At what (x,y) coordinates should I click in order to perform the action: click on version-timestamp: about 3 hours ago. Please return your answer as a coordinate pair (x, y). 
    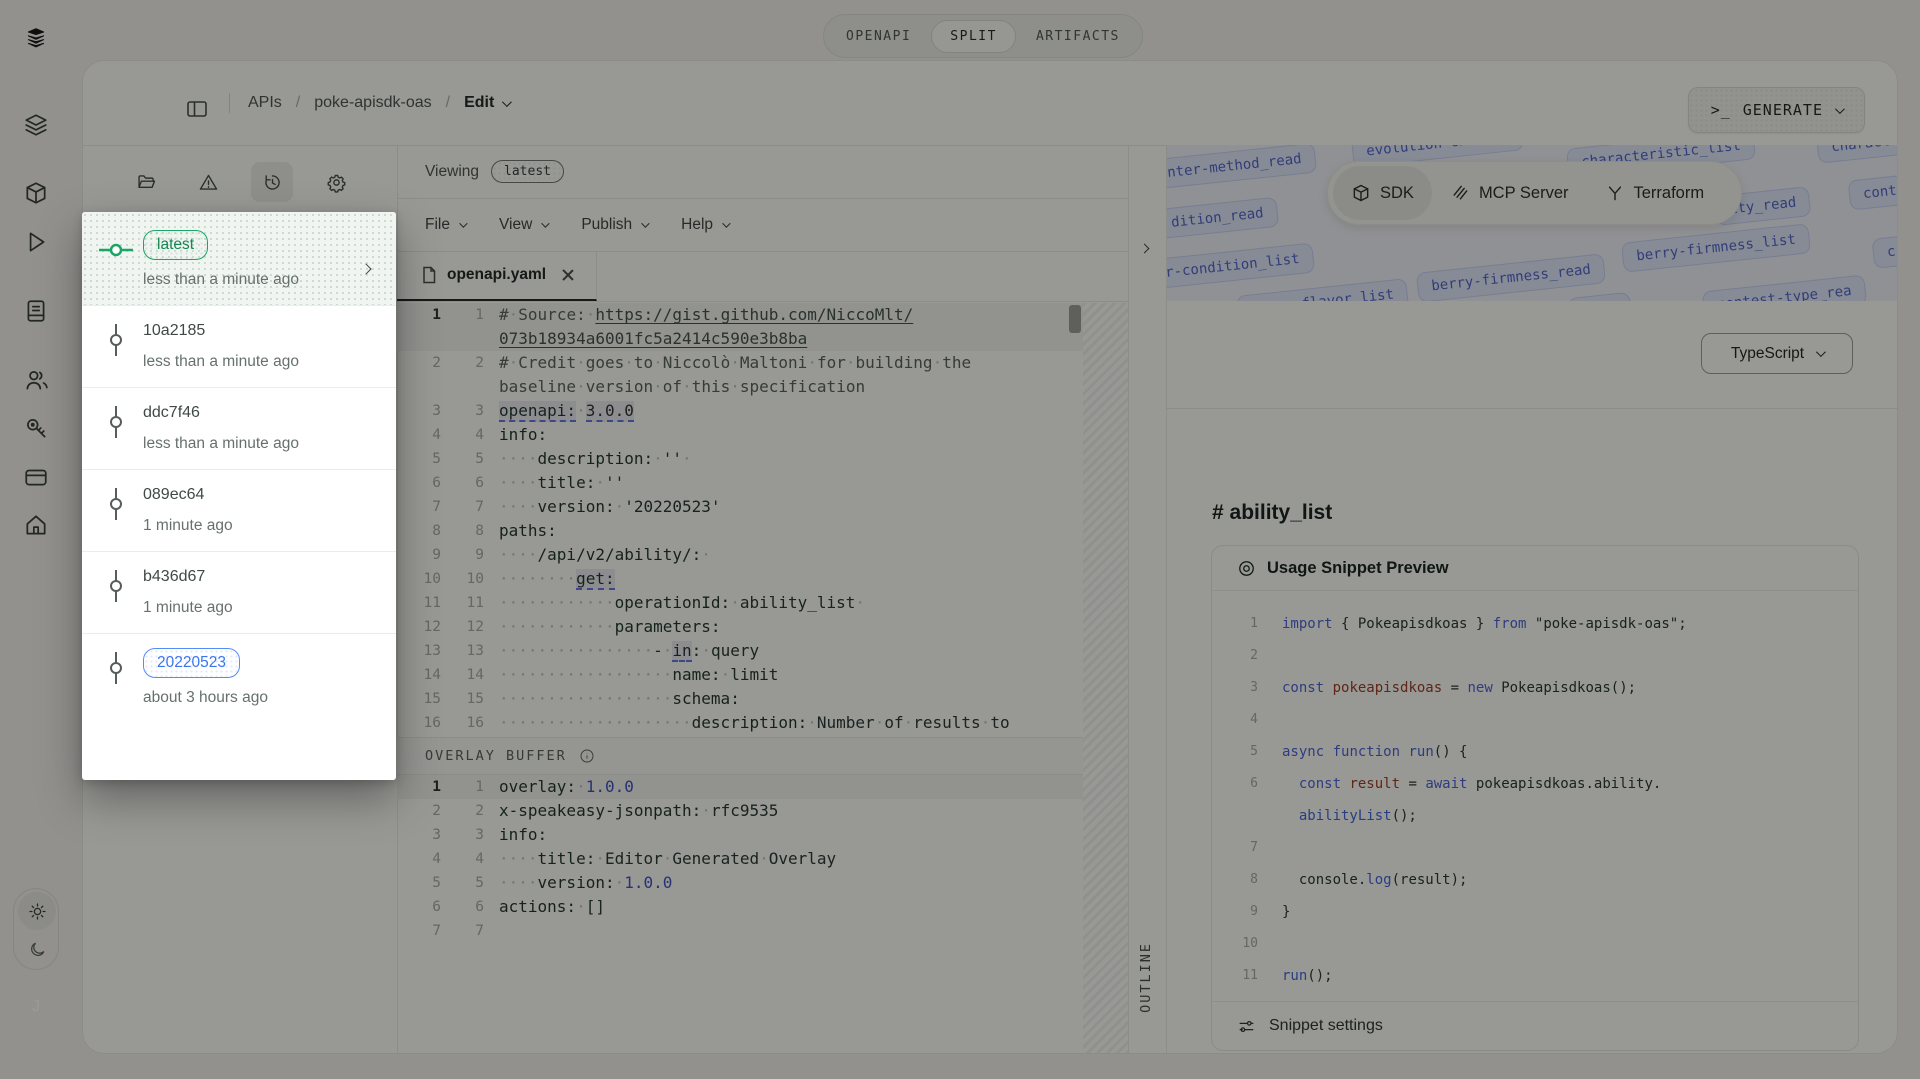
    Looking at the image, I should click on (205, 697).